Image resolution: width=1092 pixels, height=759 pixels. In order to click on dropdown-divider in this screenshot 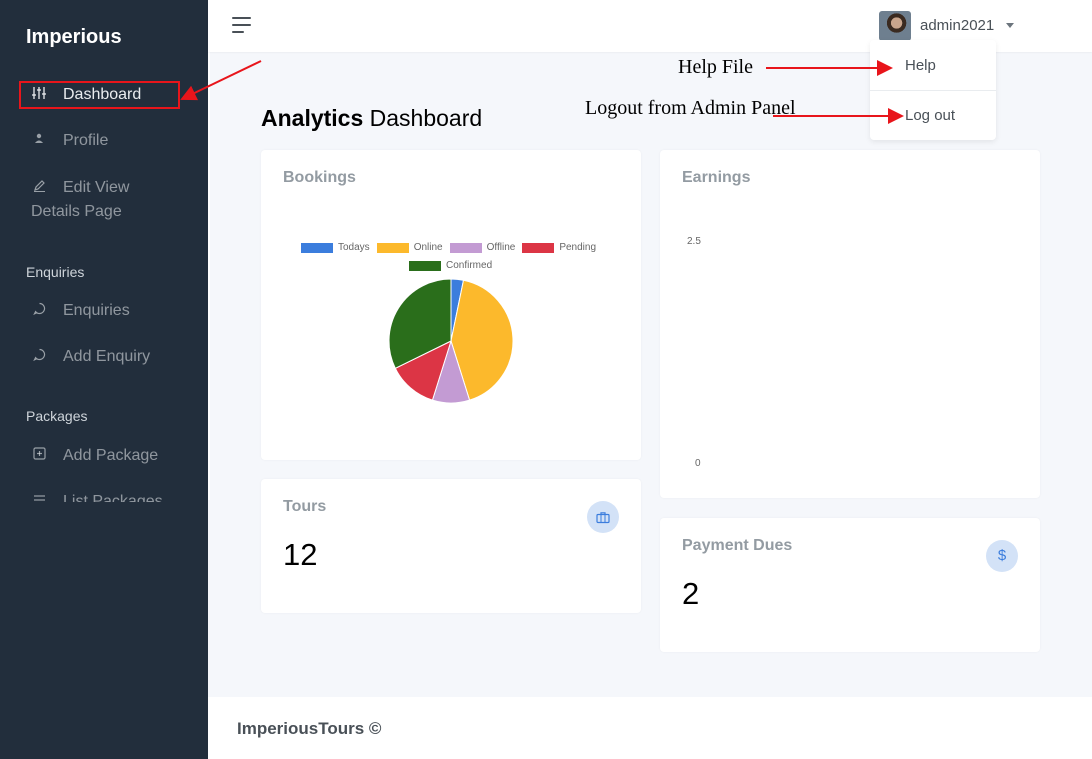, I will do `click(933, 90)`.